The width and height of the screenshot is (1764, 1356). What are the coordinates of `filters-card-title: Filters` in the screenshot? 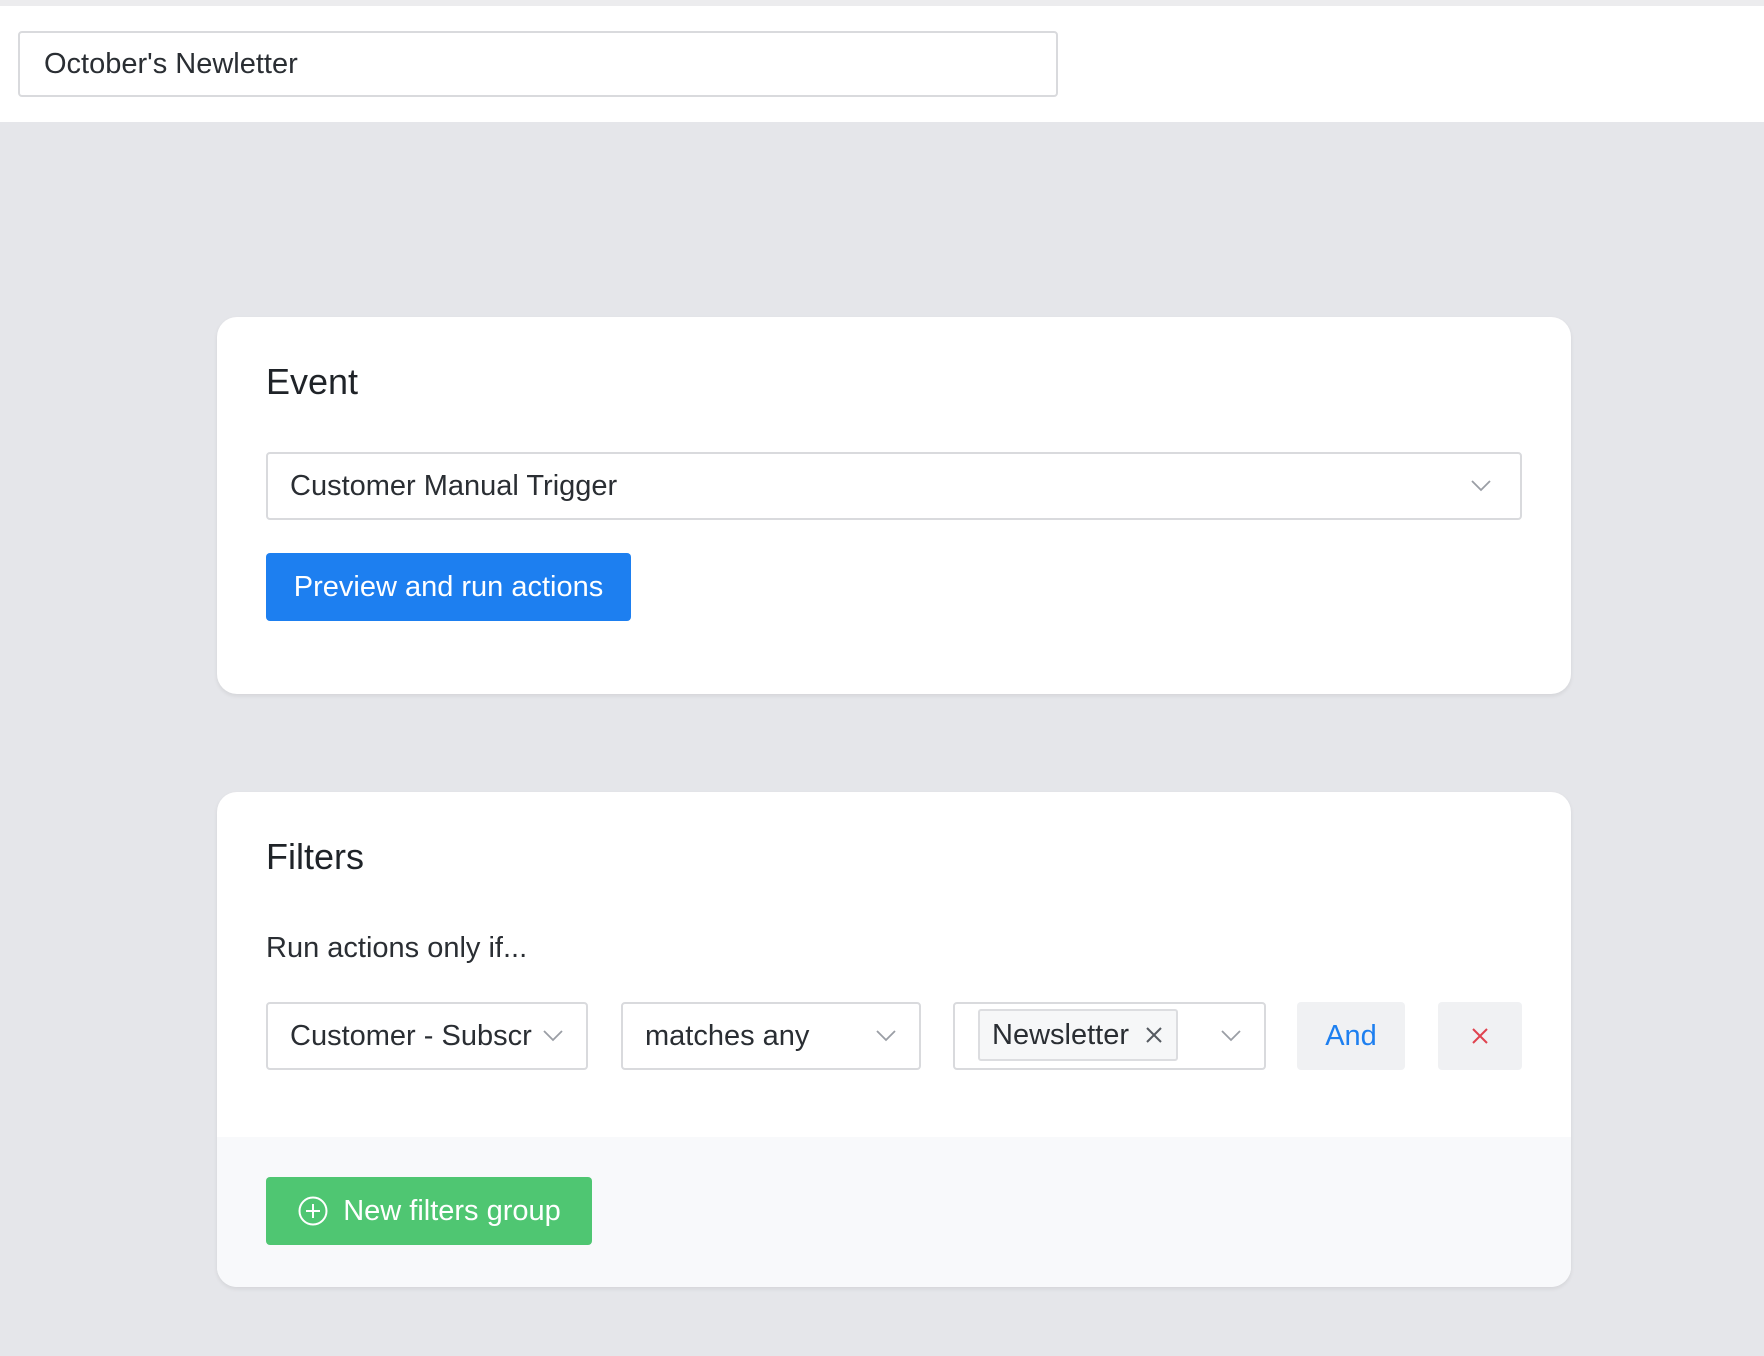 It's located at (315, 856).